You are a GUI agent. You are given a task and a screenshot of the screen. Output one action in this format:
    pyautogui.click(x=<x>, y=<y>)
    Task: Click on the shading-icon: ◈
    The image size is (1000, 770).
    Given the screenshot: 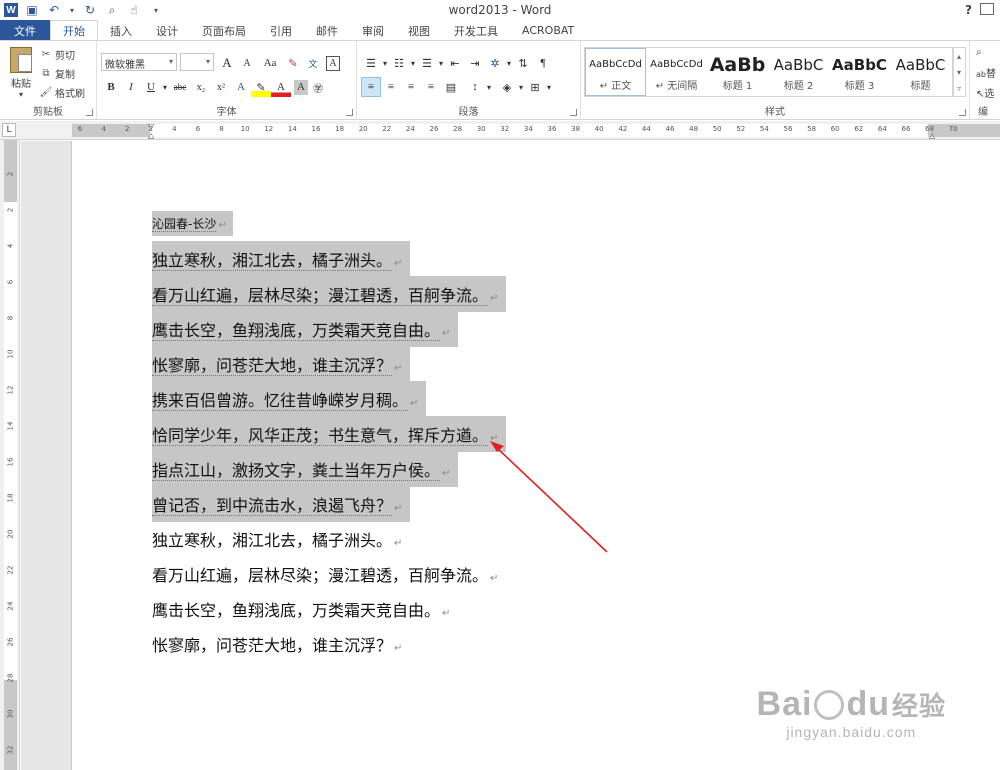 What is the action you would take?
    pyautogui.click(x=507, y=87)
    